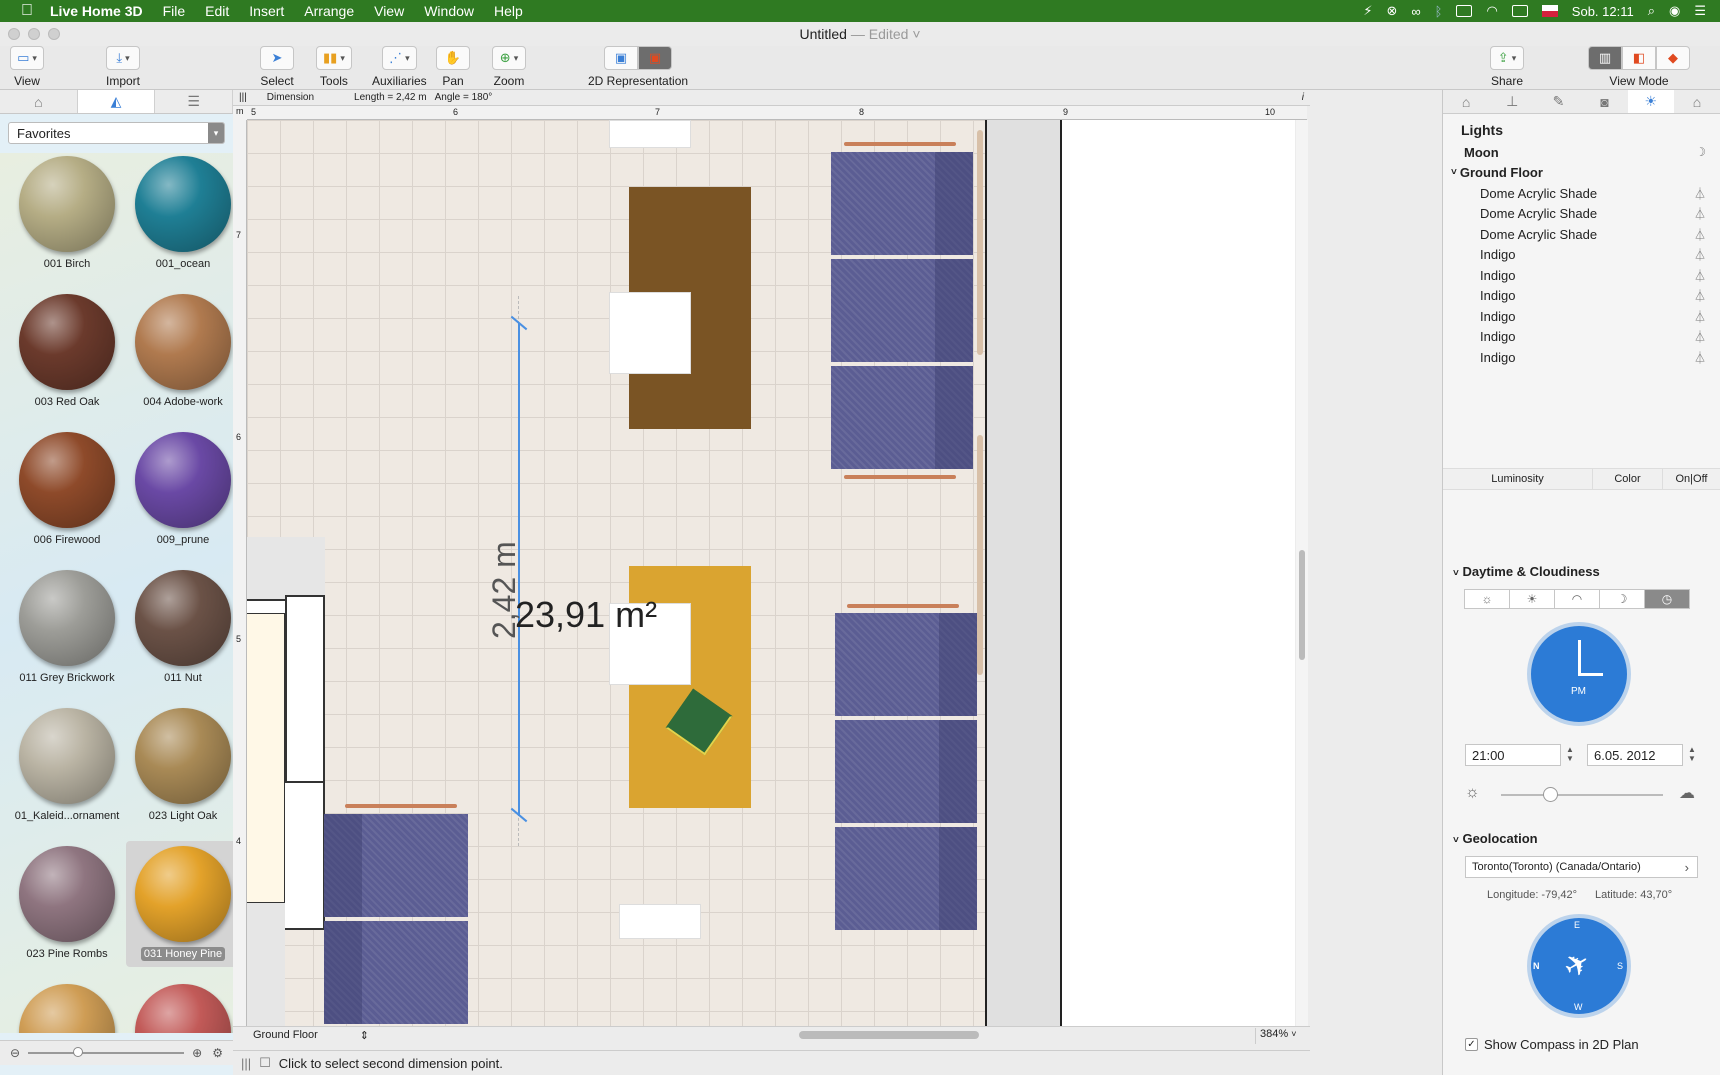 Image resolution: width=1720 pixels, height=1075 pixels. Describe the element at coordinates (508, 11) in the screenshot. I see `menu-help: Help` at that location.